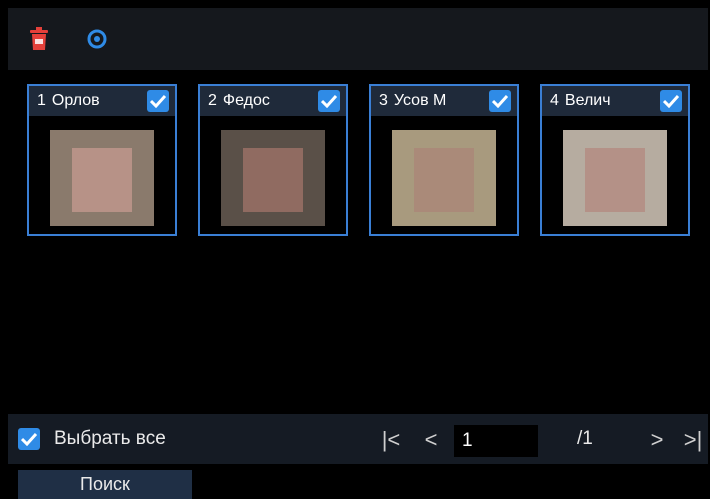  What do you see at coordinates (246, 100) in the screenshot?
I see `card-name: Федос` at bounding box center [246, 100].